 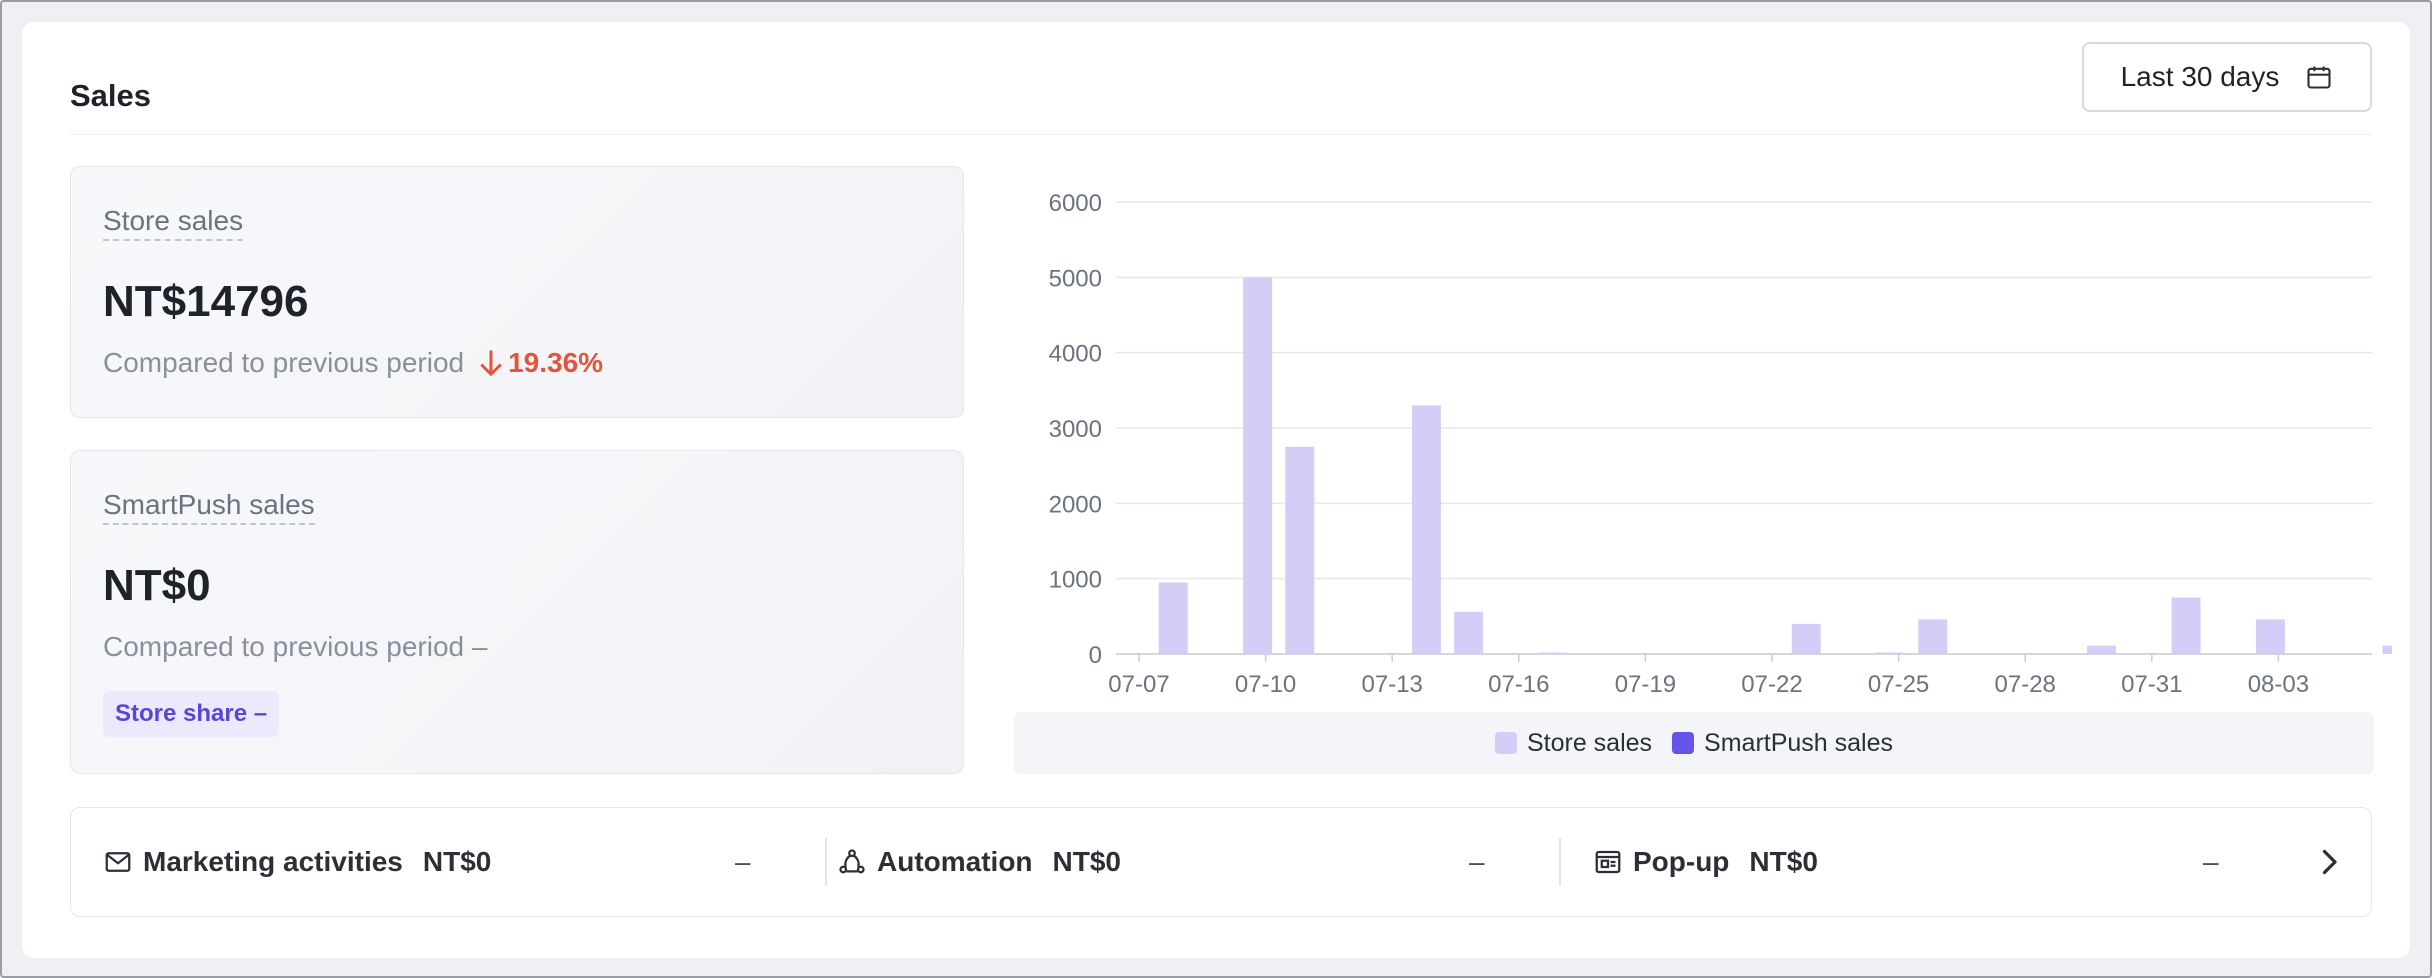 What do you see at coordinates (556, 362) in the screenshot?
I see `change-value: 19.36%` at bounding box center [556, 362].